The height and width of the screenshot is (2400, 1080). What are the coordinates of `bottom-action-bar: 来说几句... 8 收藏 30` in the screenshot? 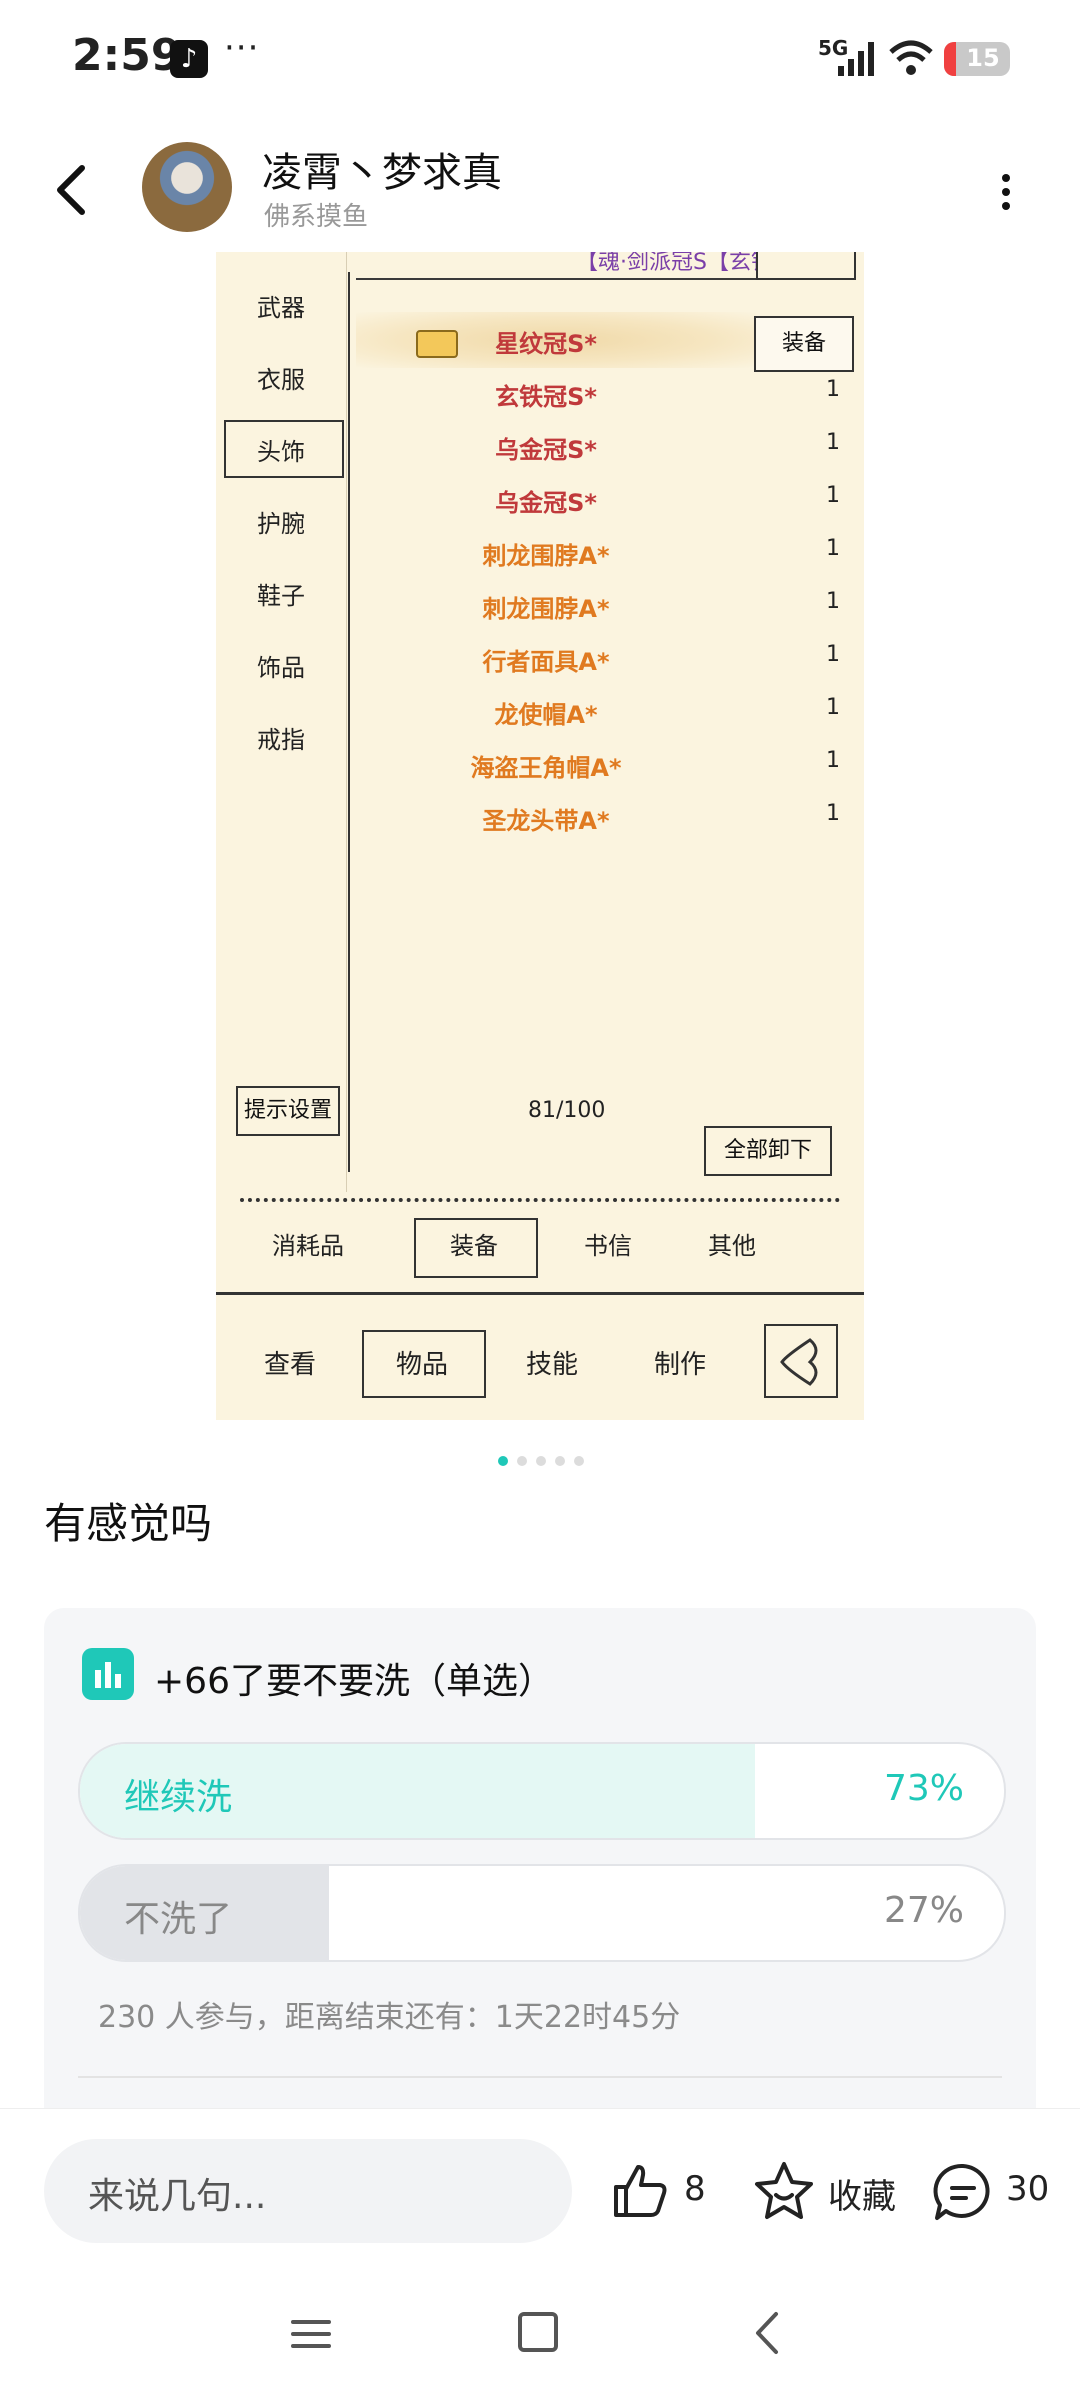 It's located at (540, 2188).